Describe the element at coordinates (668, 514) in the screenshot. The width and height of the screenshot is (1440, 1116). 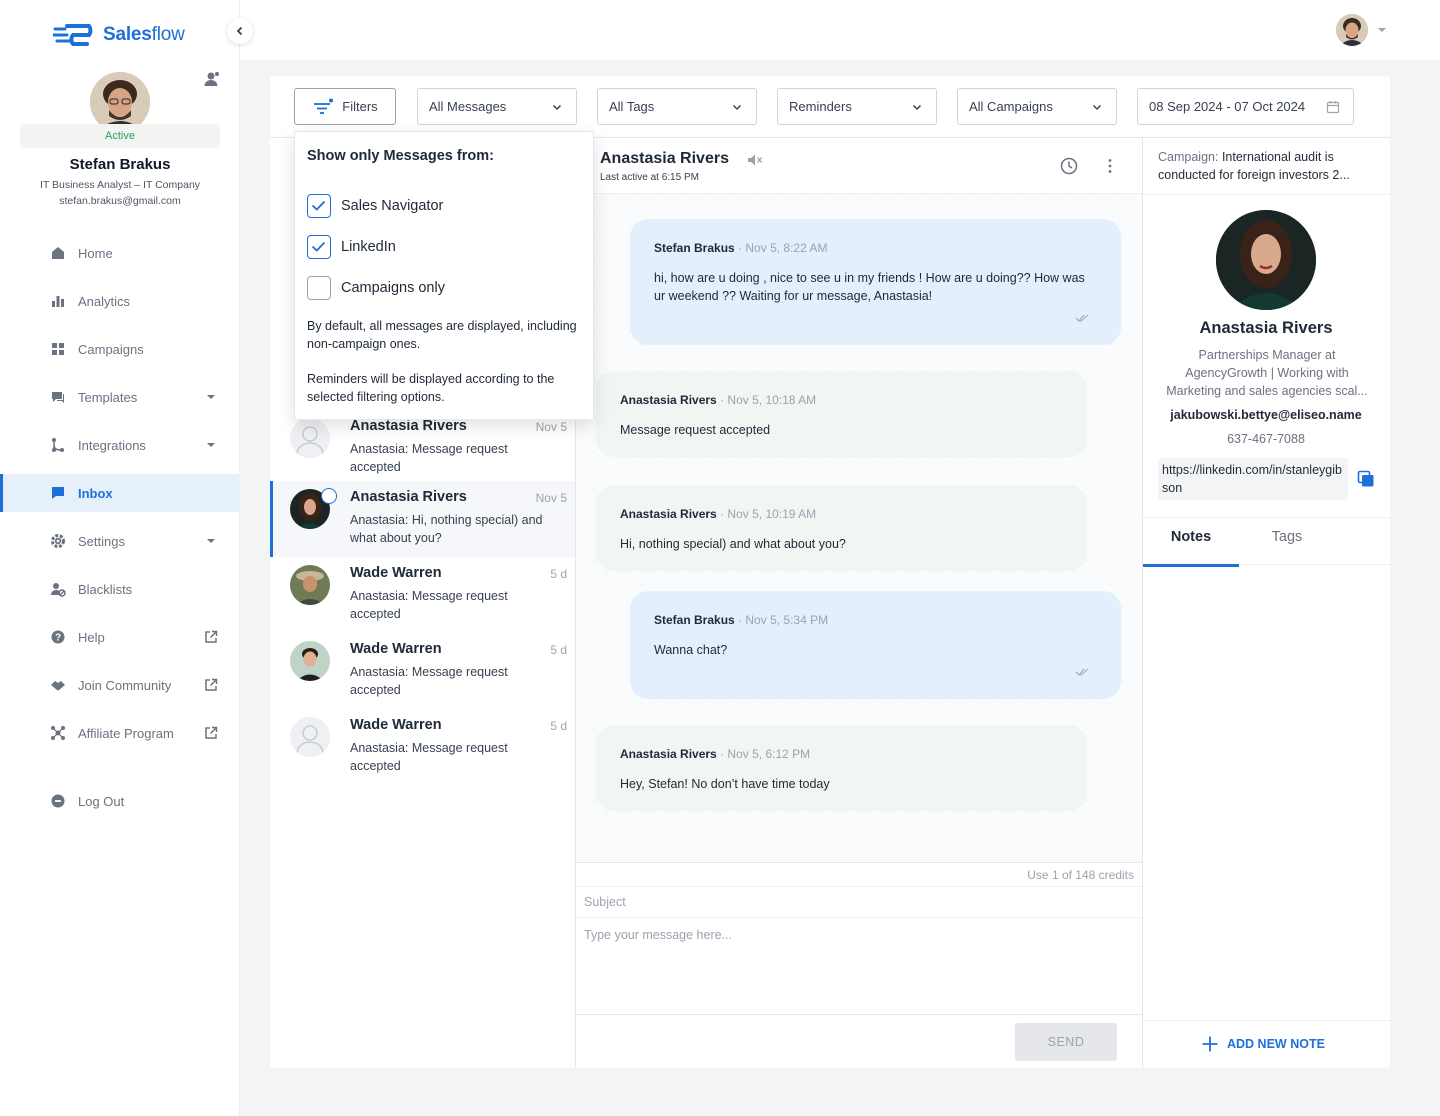
I see `message-author: Anastasia Rivers` at that location.